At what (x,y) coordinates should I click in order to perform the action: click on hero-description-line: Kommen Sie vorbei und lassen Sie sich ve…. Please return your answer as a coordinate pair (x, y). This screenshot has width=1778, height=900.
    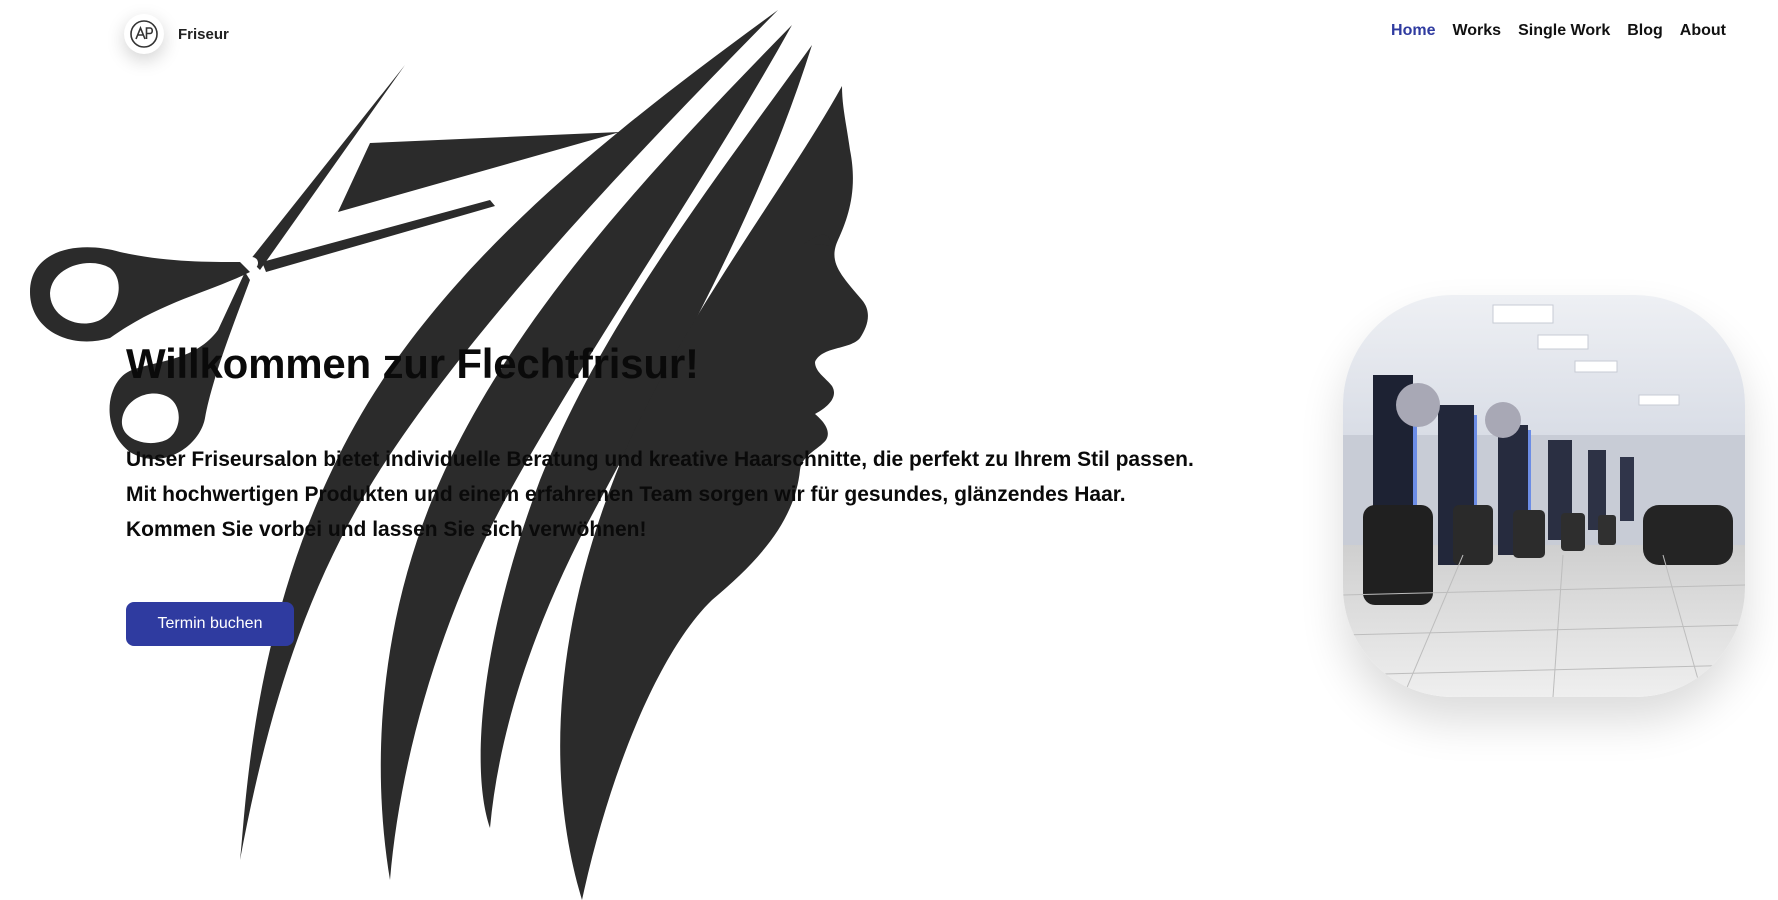
    Looking at the image, I should click on (386, 529).